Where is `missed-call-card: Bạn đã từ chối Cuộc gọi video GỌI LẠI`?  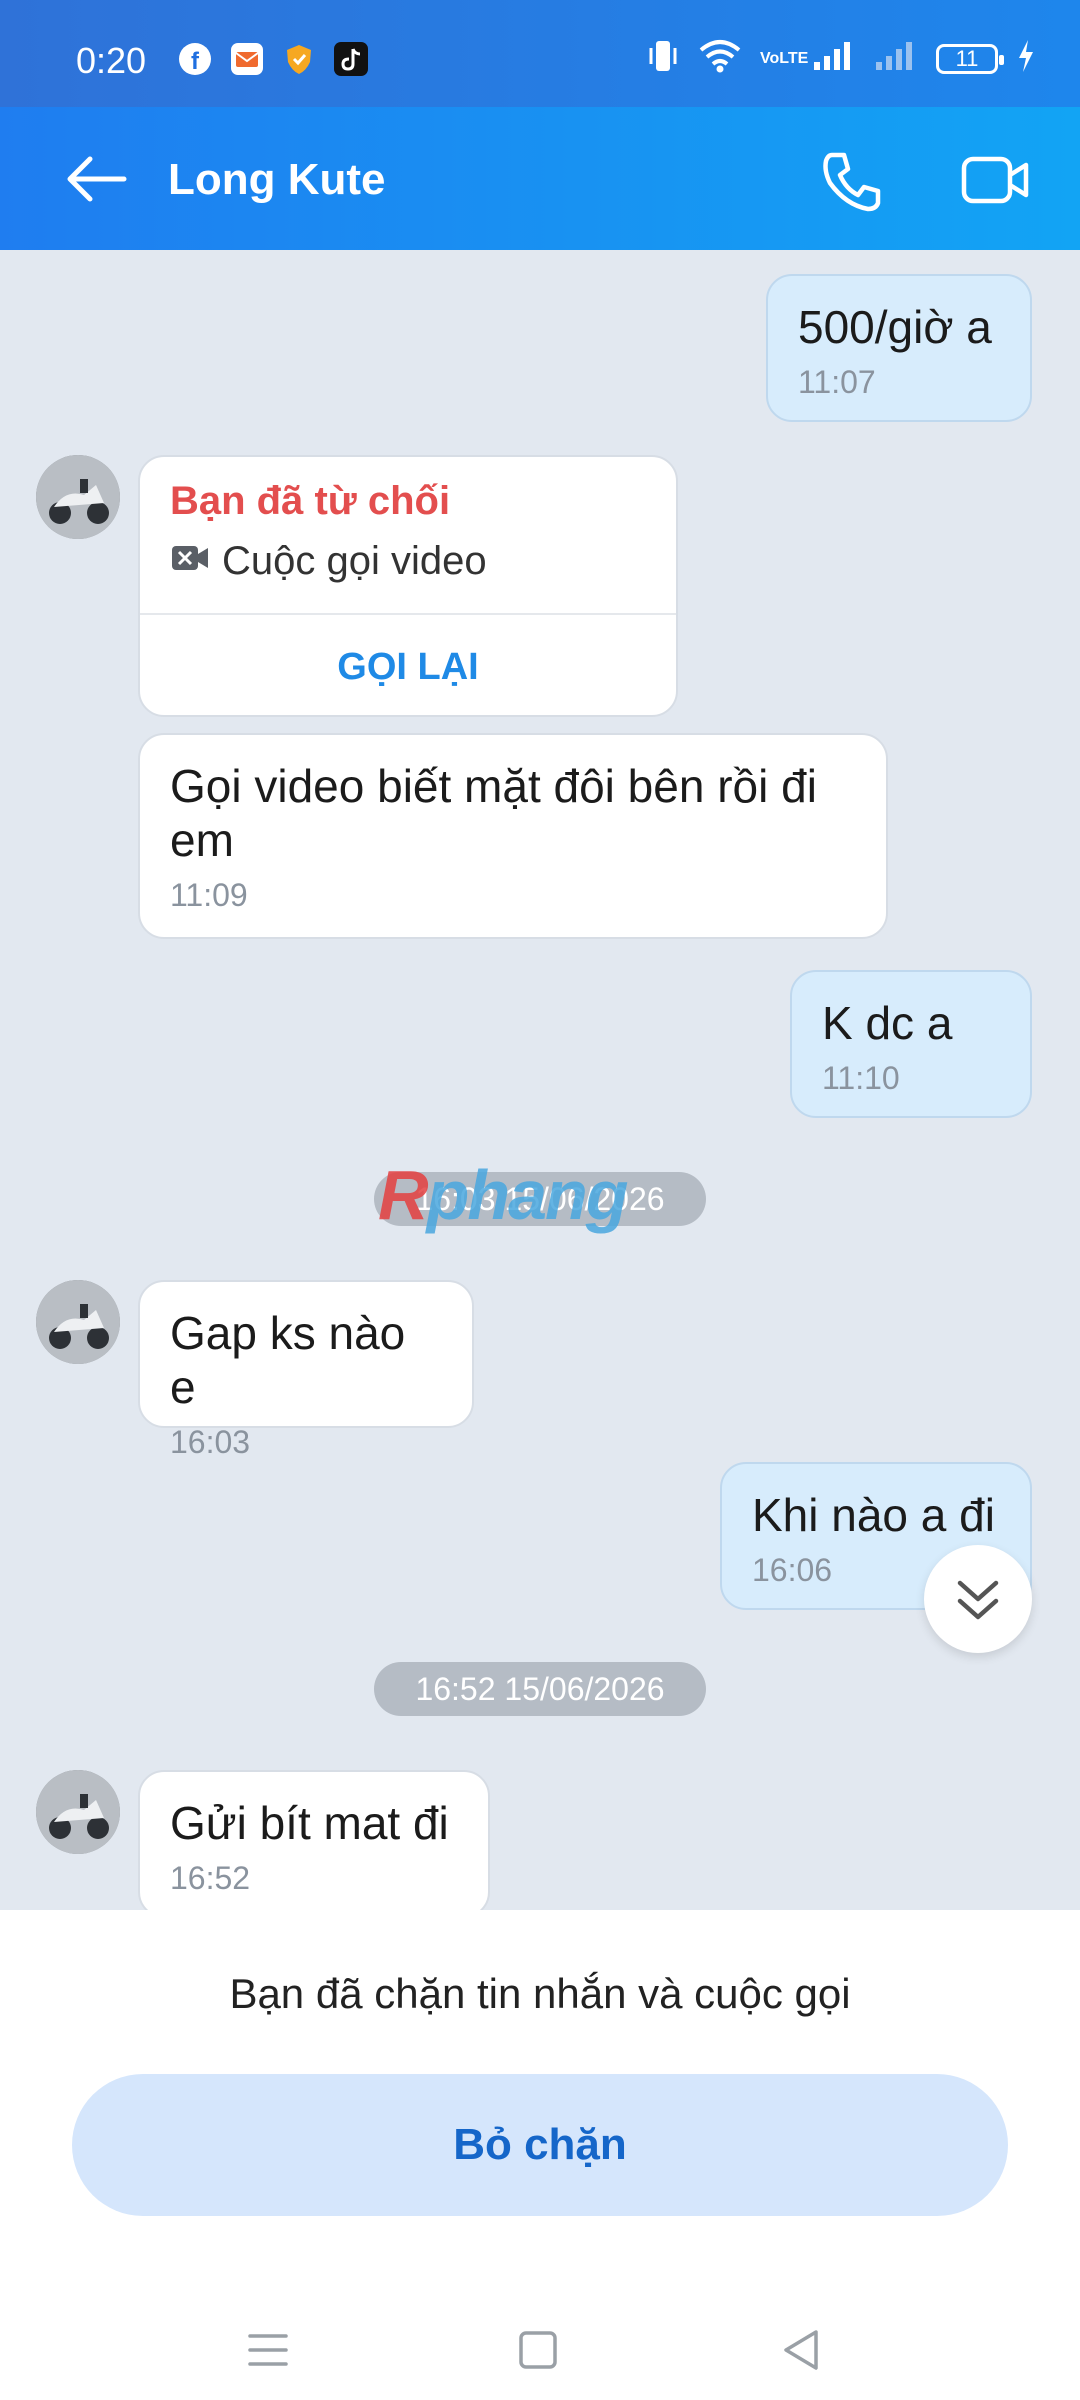
missed-call-card: Bạn đã từ chối Cuộc gọi video GỌI LẠI is located at coordinates (408, 586).